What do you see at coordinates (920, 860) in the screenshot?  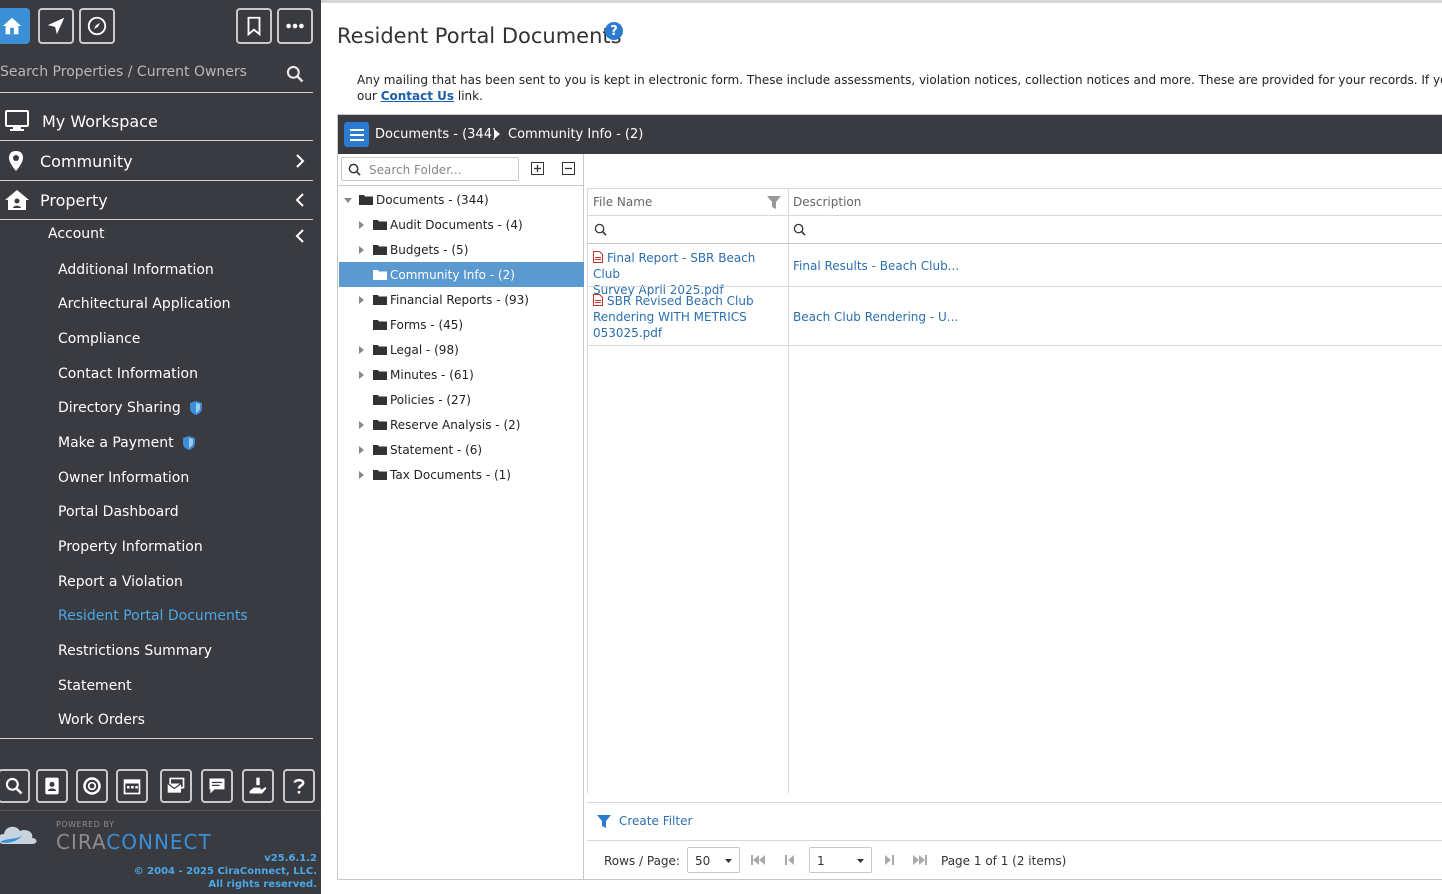 I see `last-page-icon` at bounding box center [920, 860].